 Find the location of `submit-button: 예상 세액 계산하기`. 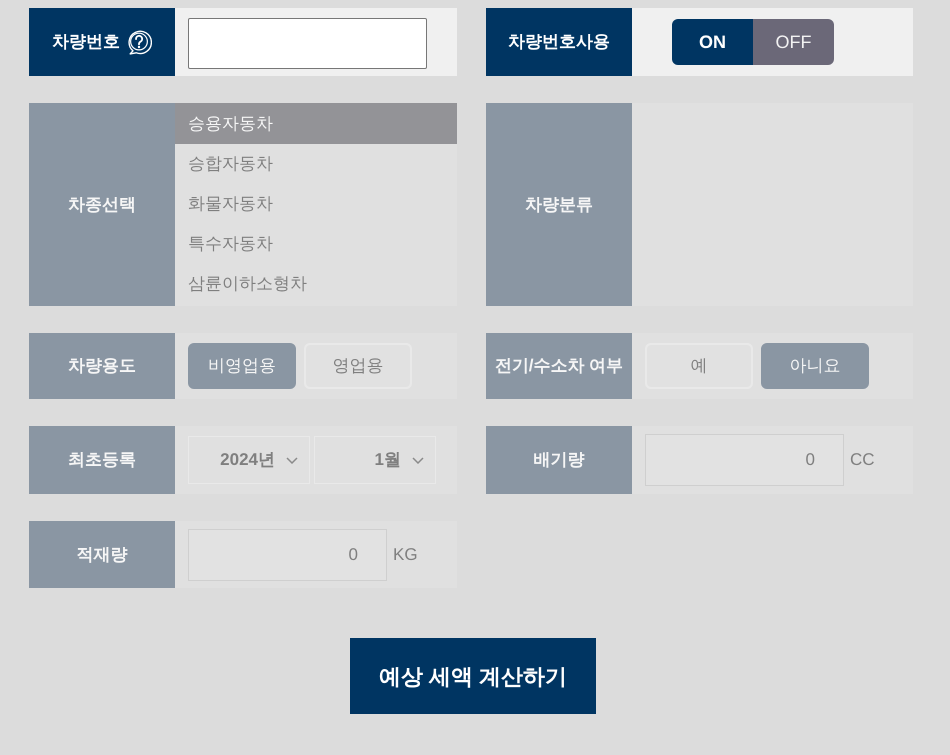

submit-button: 예상 세액 계산하기 is located at coordinates (473, 676).